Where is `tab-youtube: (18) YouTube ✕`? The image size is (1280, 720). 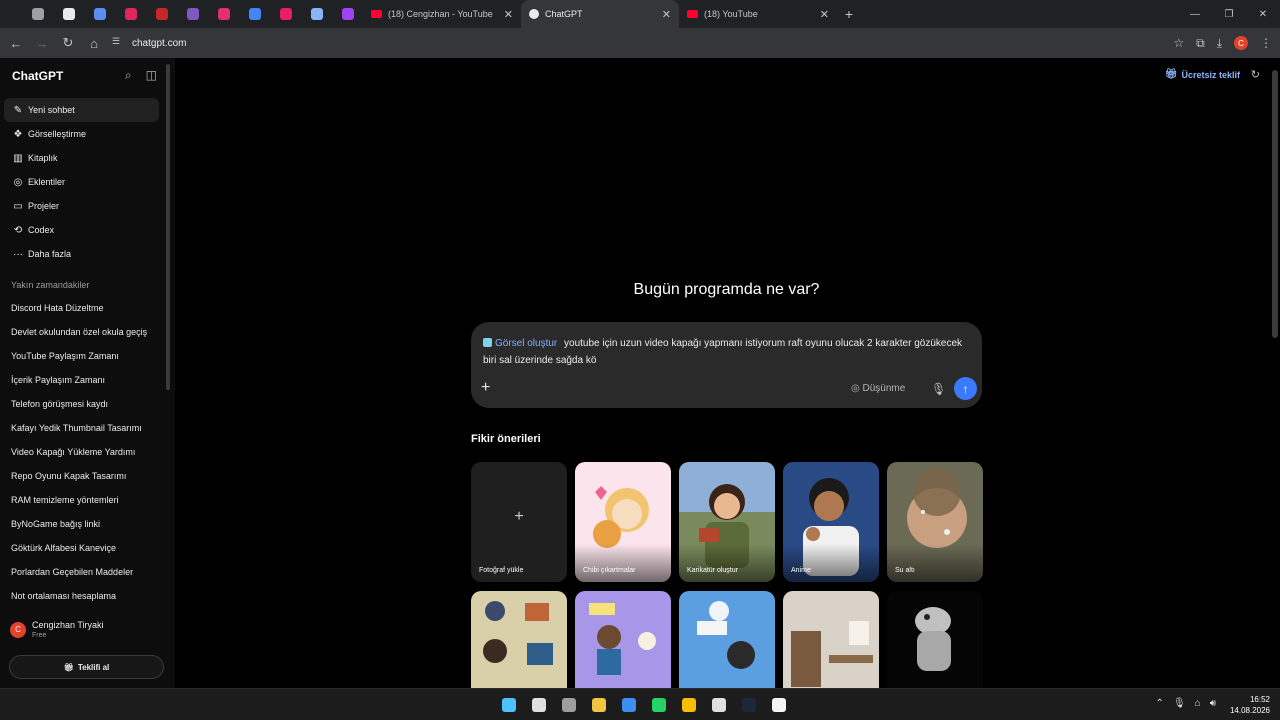 tab-youtube: (18) YouTube ✕ is located at coordinates (758, 14).